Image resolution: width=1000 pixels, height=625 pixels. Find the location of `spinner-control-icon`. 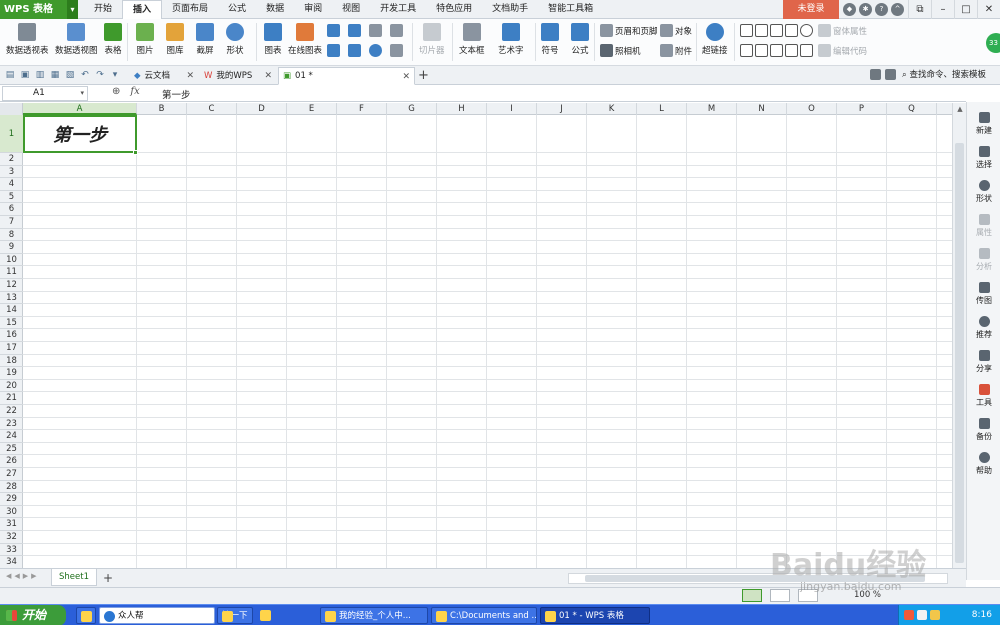

spinner-control-icon is located at coordinates (791, 50).